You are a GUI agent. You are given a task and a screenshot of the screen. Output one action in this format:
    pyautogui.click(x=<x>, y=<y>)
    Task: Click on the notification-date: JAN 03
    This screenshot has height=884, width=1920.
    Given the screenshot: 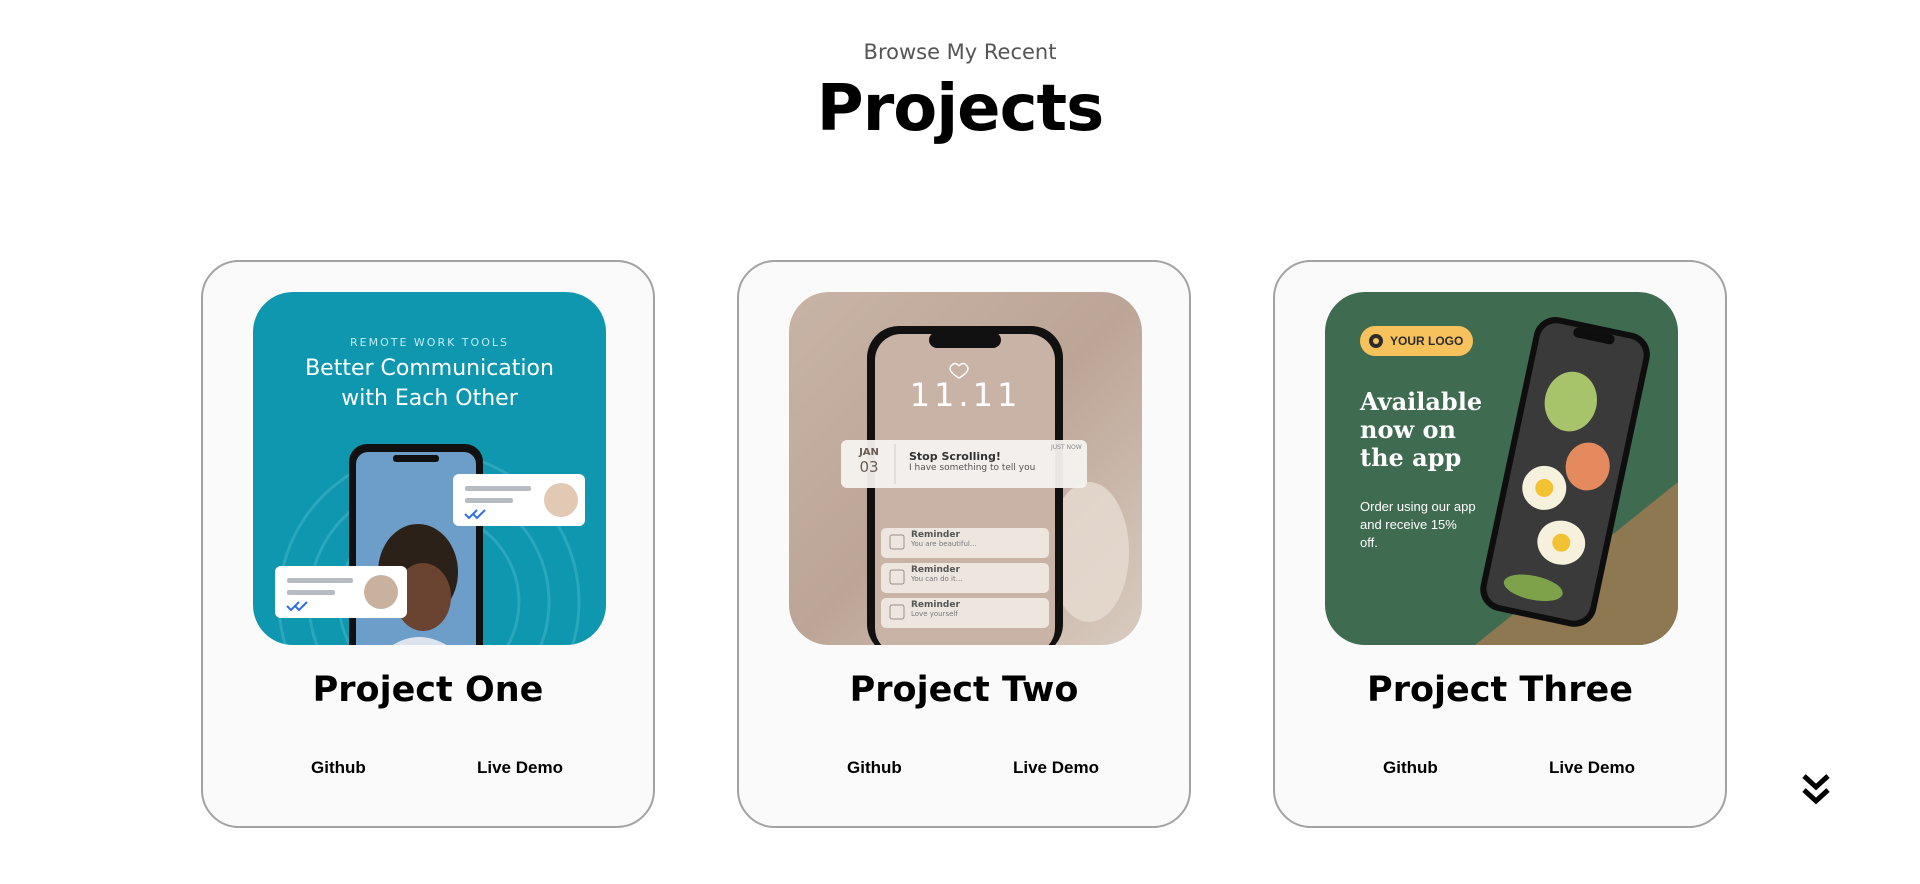 What is the action you would take?
    pyautogui.click(x=869, y=461)
    